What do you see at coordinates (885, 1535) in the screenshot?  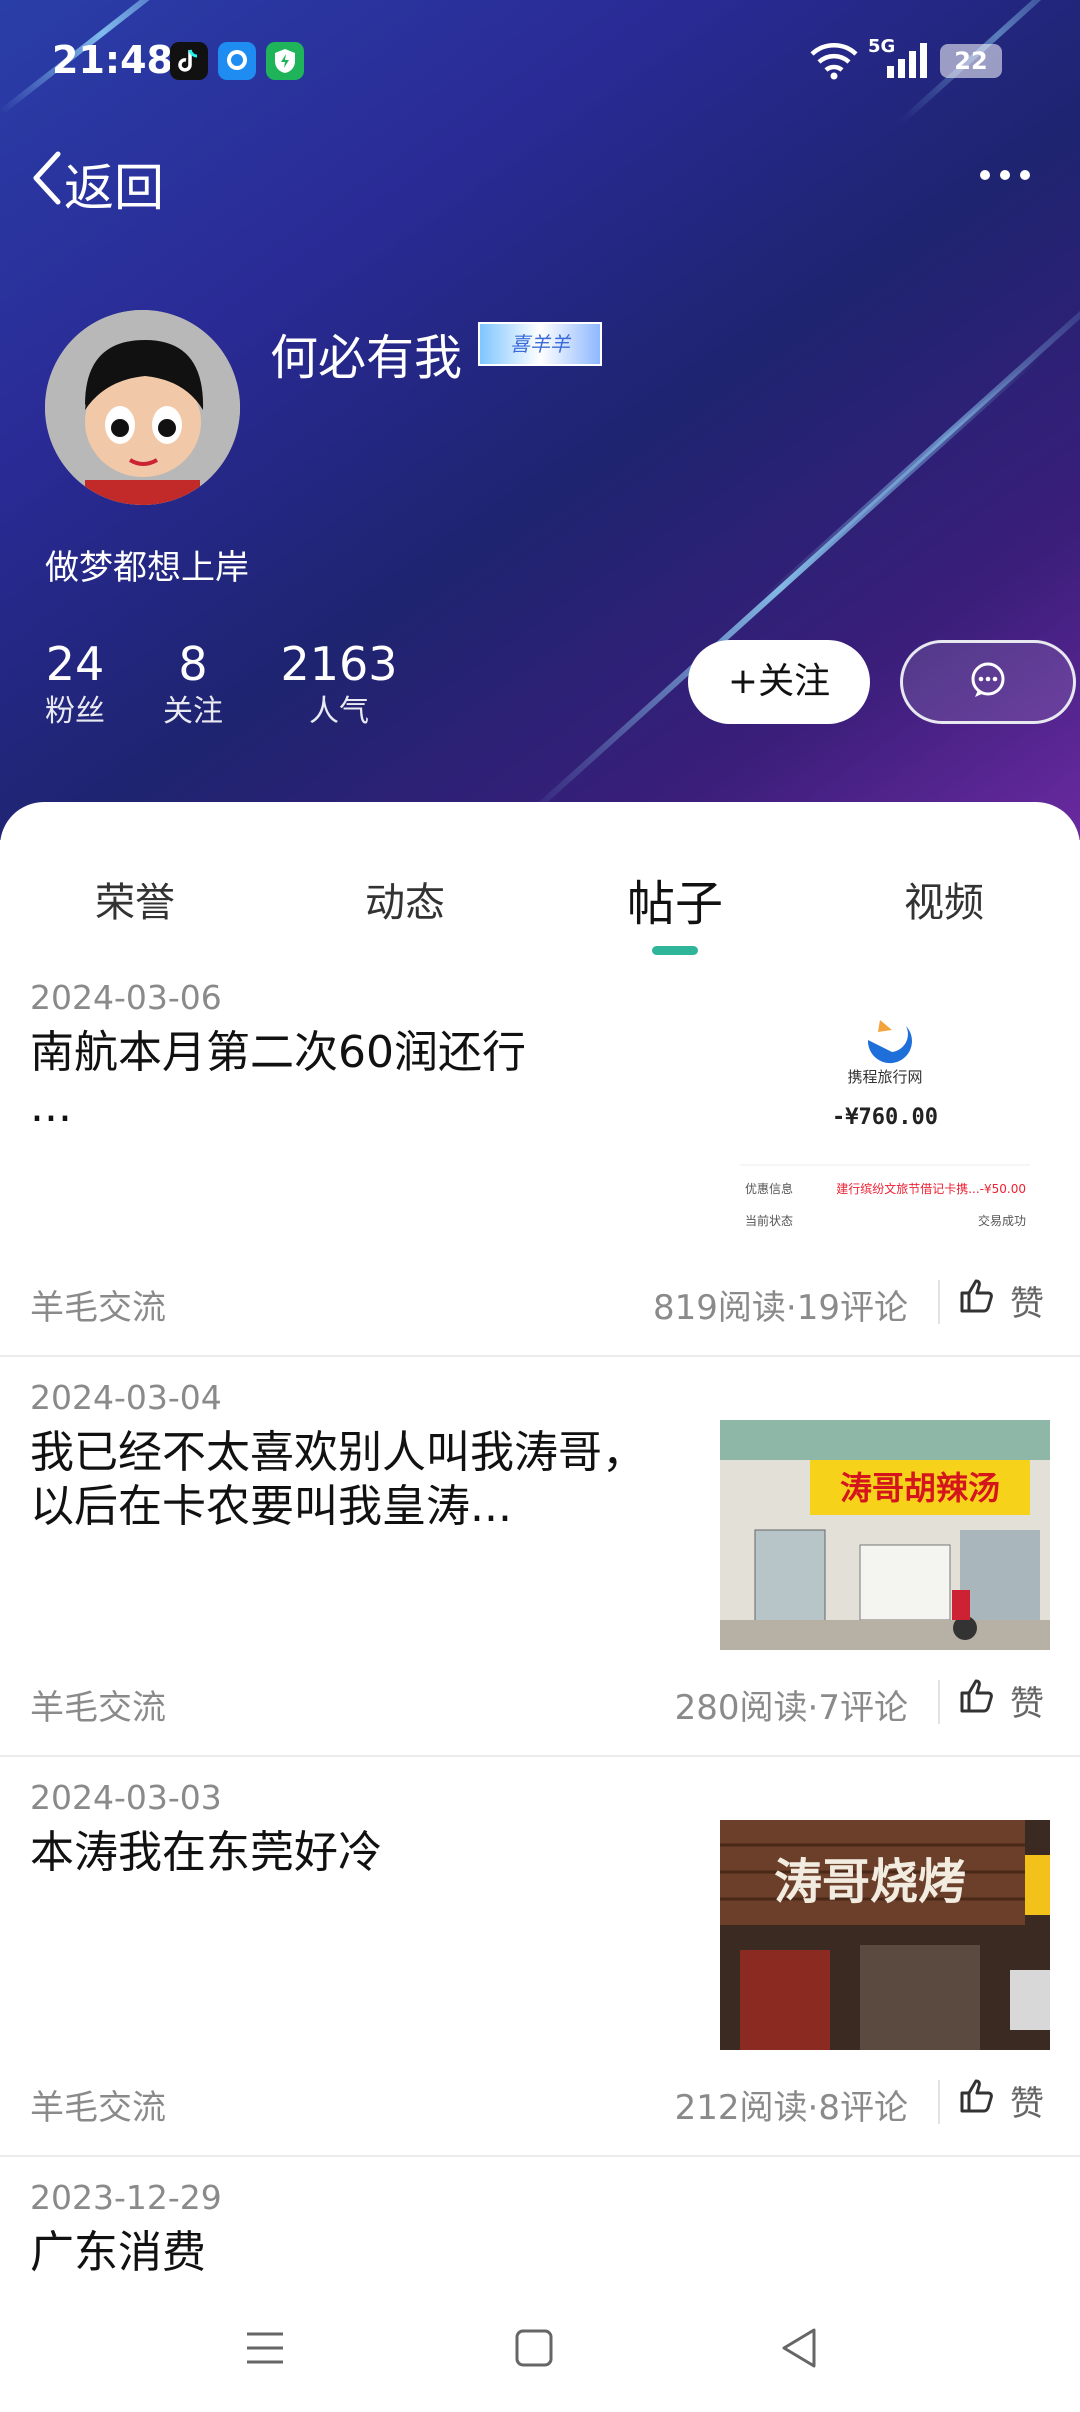 I see `post-thumbnail: 涛哥胡辣汤` at bounding box center [885, 1535].